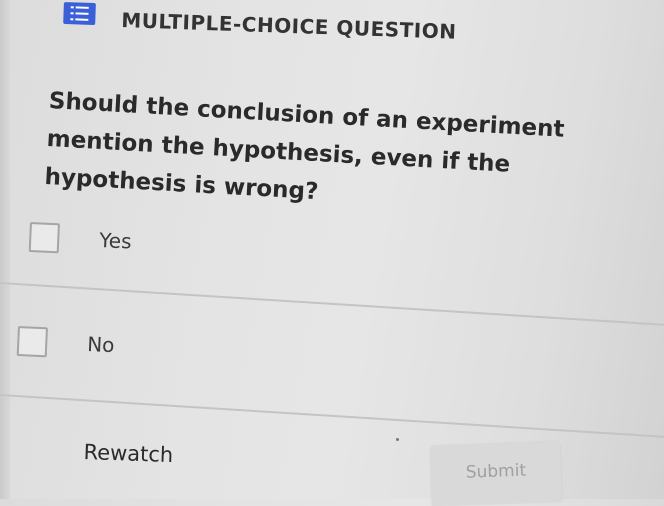 This screenshot has width=664, height=506. Describe the element at coordinates (397, 439) in the screenshot. I see `screen-speck` at that location.